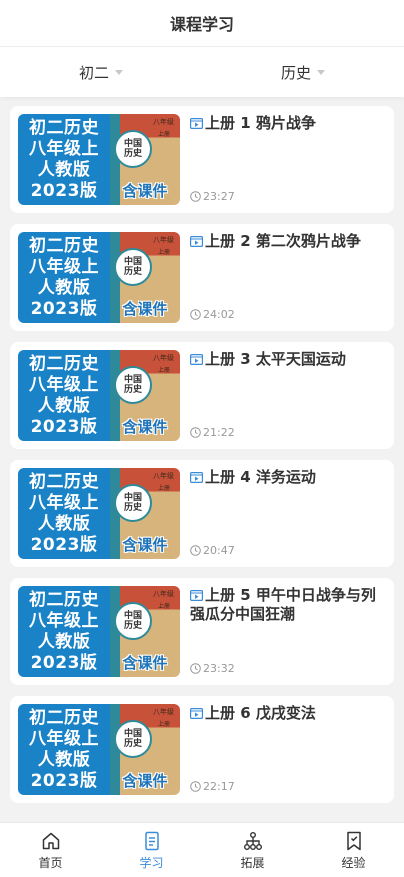 Image resolution: width=404 pixels, height=877 pixels. I want to click on course-title: 上册 4 洋务运动, so click(288, 477).